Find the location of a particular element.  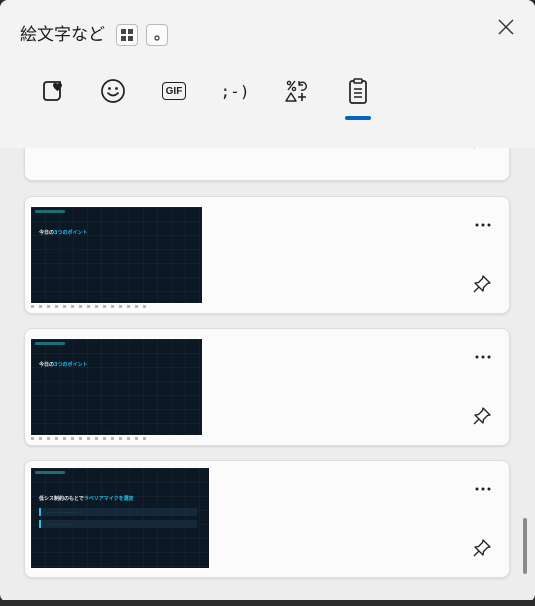

close-button is located at coordinates (506, 27).